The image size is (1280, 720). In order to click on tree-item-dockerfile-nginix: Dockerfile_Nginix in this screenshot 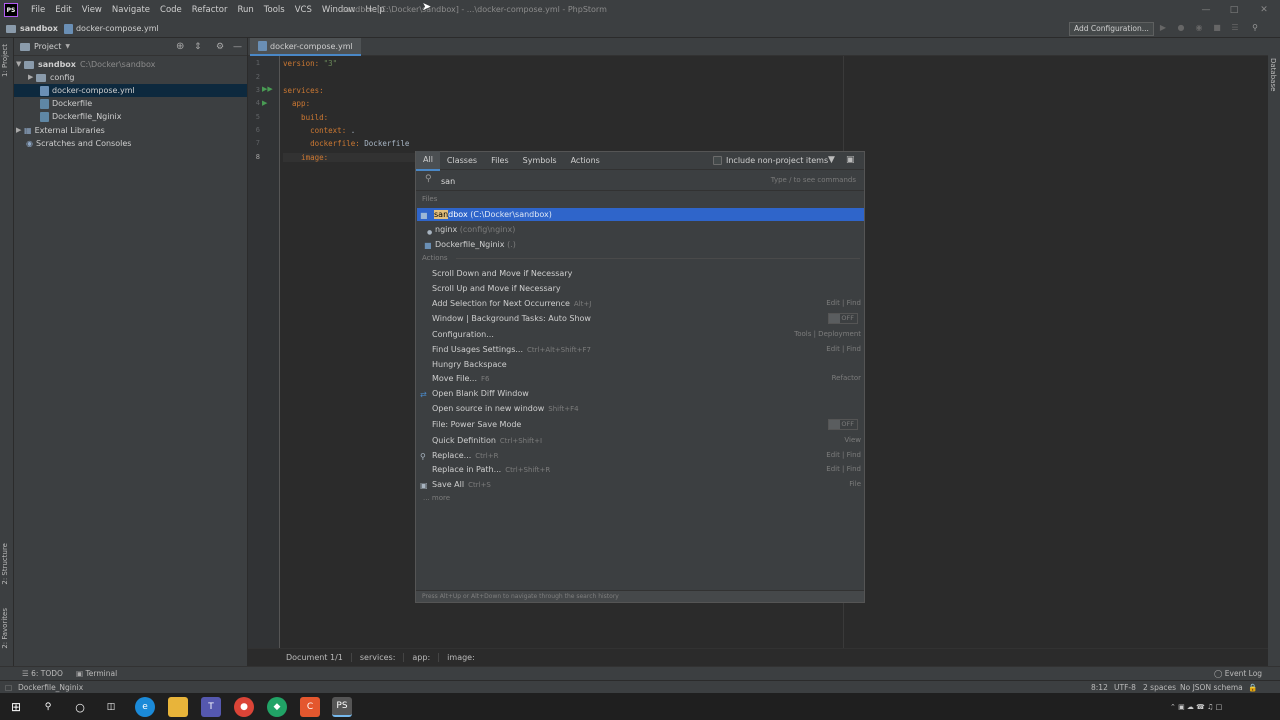, I will do `click(143, 116)`.